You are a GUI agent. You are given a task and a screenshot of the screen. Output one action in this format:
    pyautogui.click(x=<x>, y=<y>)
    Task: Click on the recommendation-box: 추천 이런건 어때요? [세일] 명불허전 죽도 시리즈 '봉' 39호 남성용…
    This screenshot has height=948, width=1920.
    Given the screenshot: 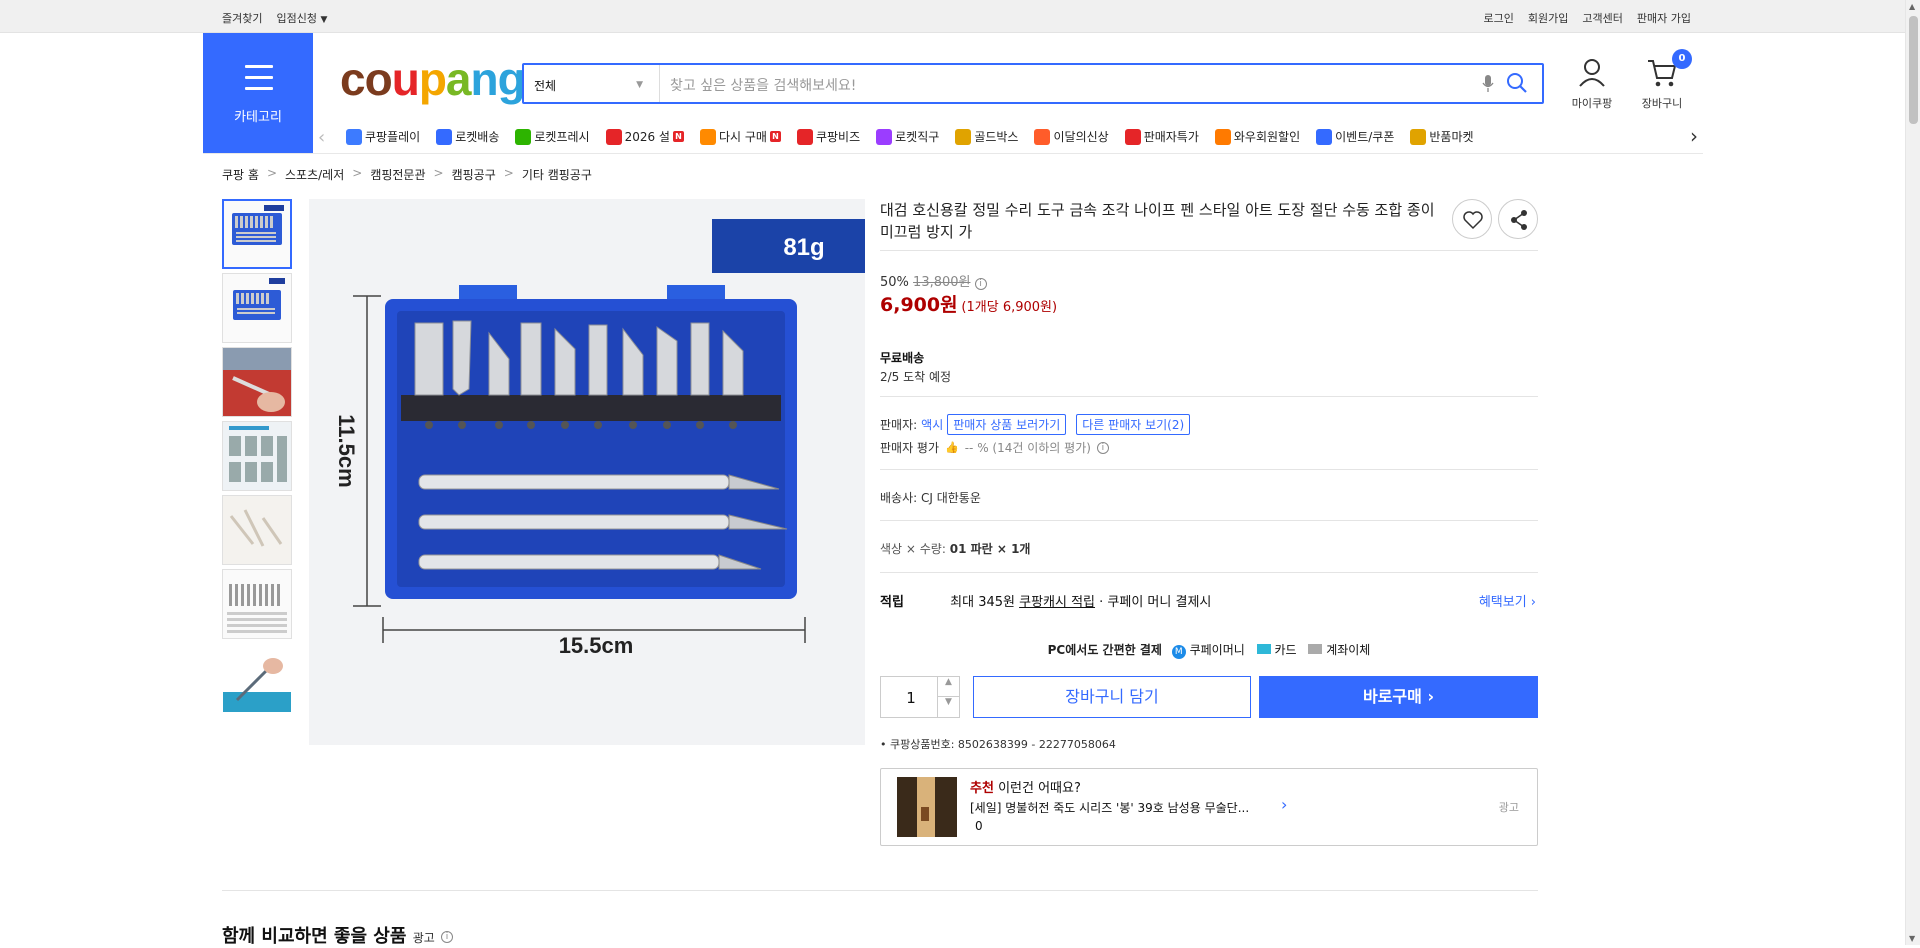 What is the action you would take?
    pyautogui.click(x=1209, y=807)
    